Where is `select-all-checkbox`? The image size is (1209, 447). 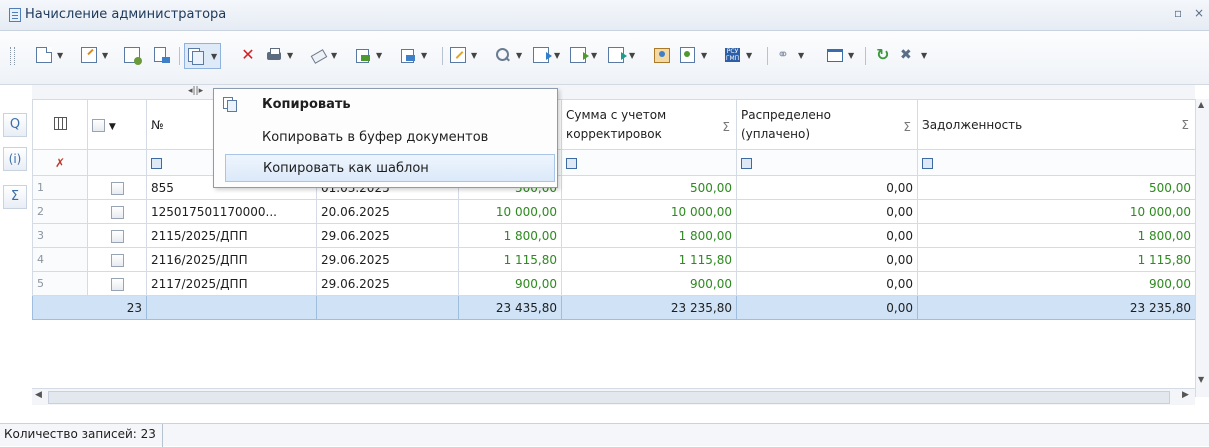 select-all-checkbox is located at coordinates (98, 125).